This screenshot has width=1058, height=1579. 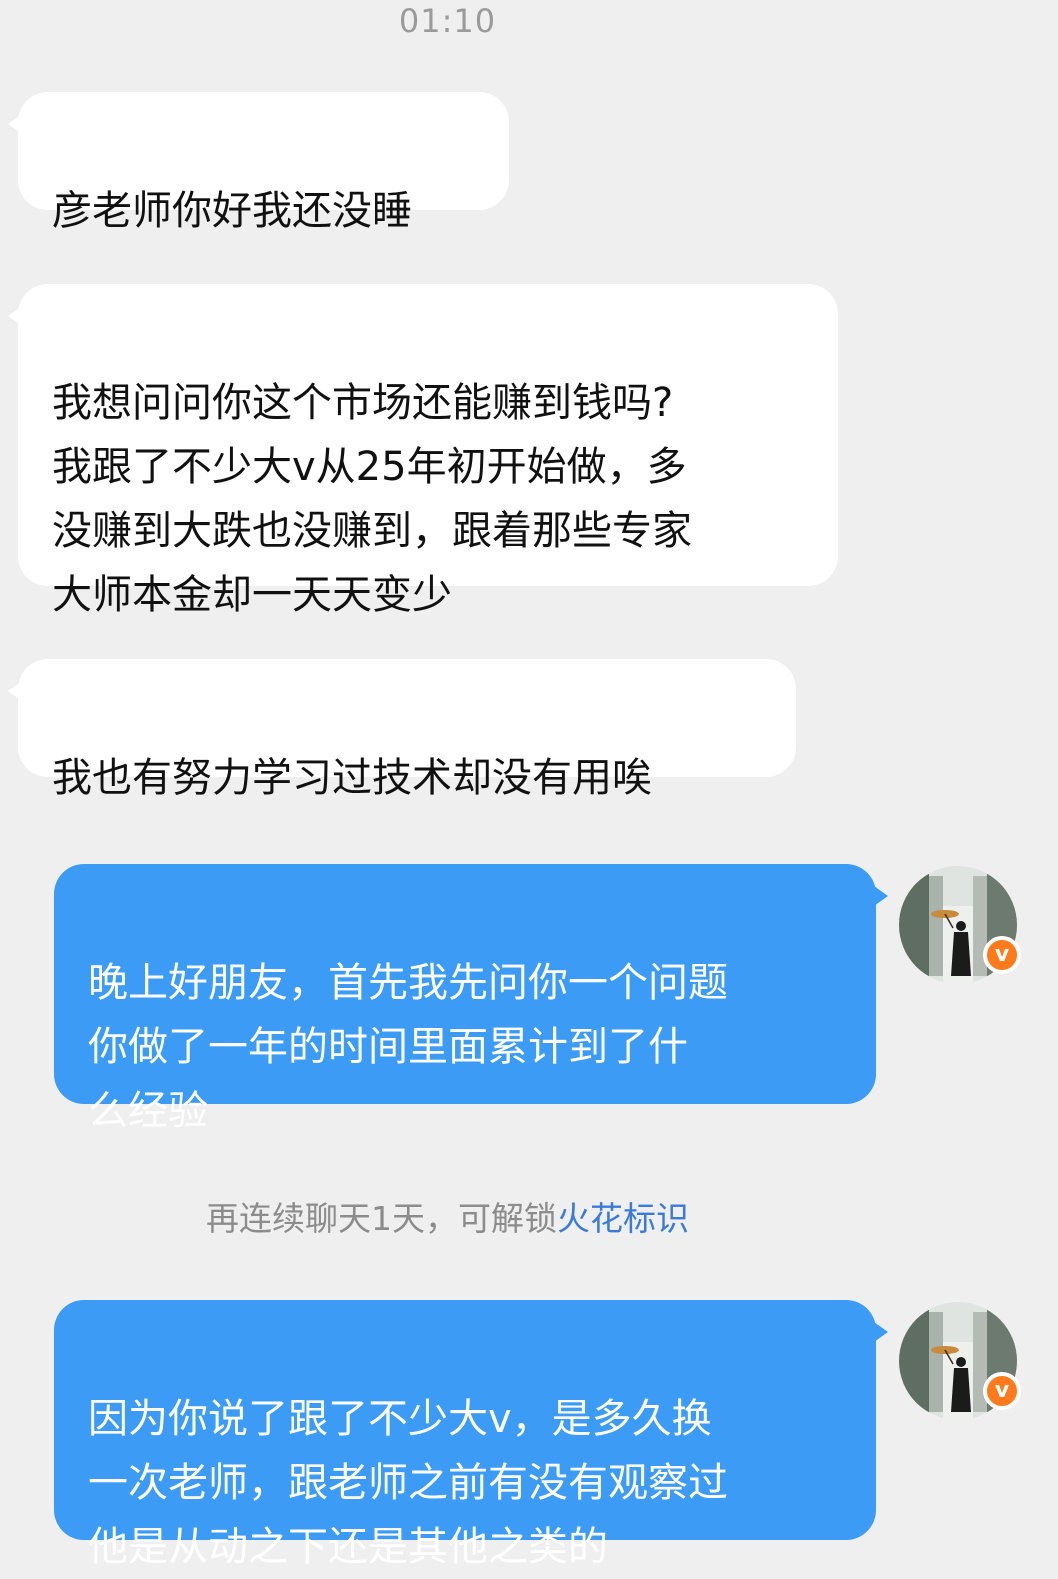 What do you see at coordinates (623, 1218) in the screenshot?
I see `spark-badge-link: 火花标识` at bounding box center [623, 1218].